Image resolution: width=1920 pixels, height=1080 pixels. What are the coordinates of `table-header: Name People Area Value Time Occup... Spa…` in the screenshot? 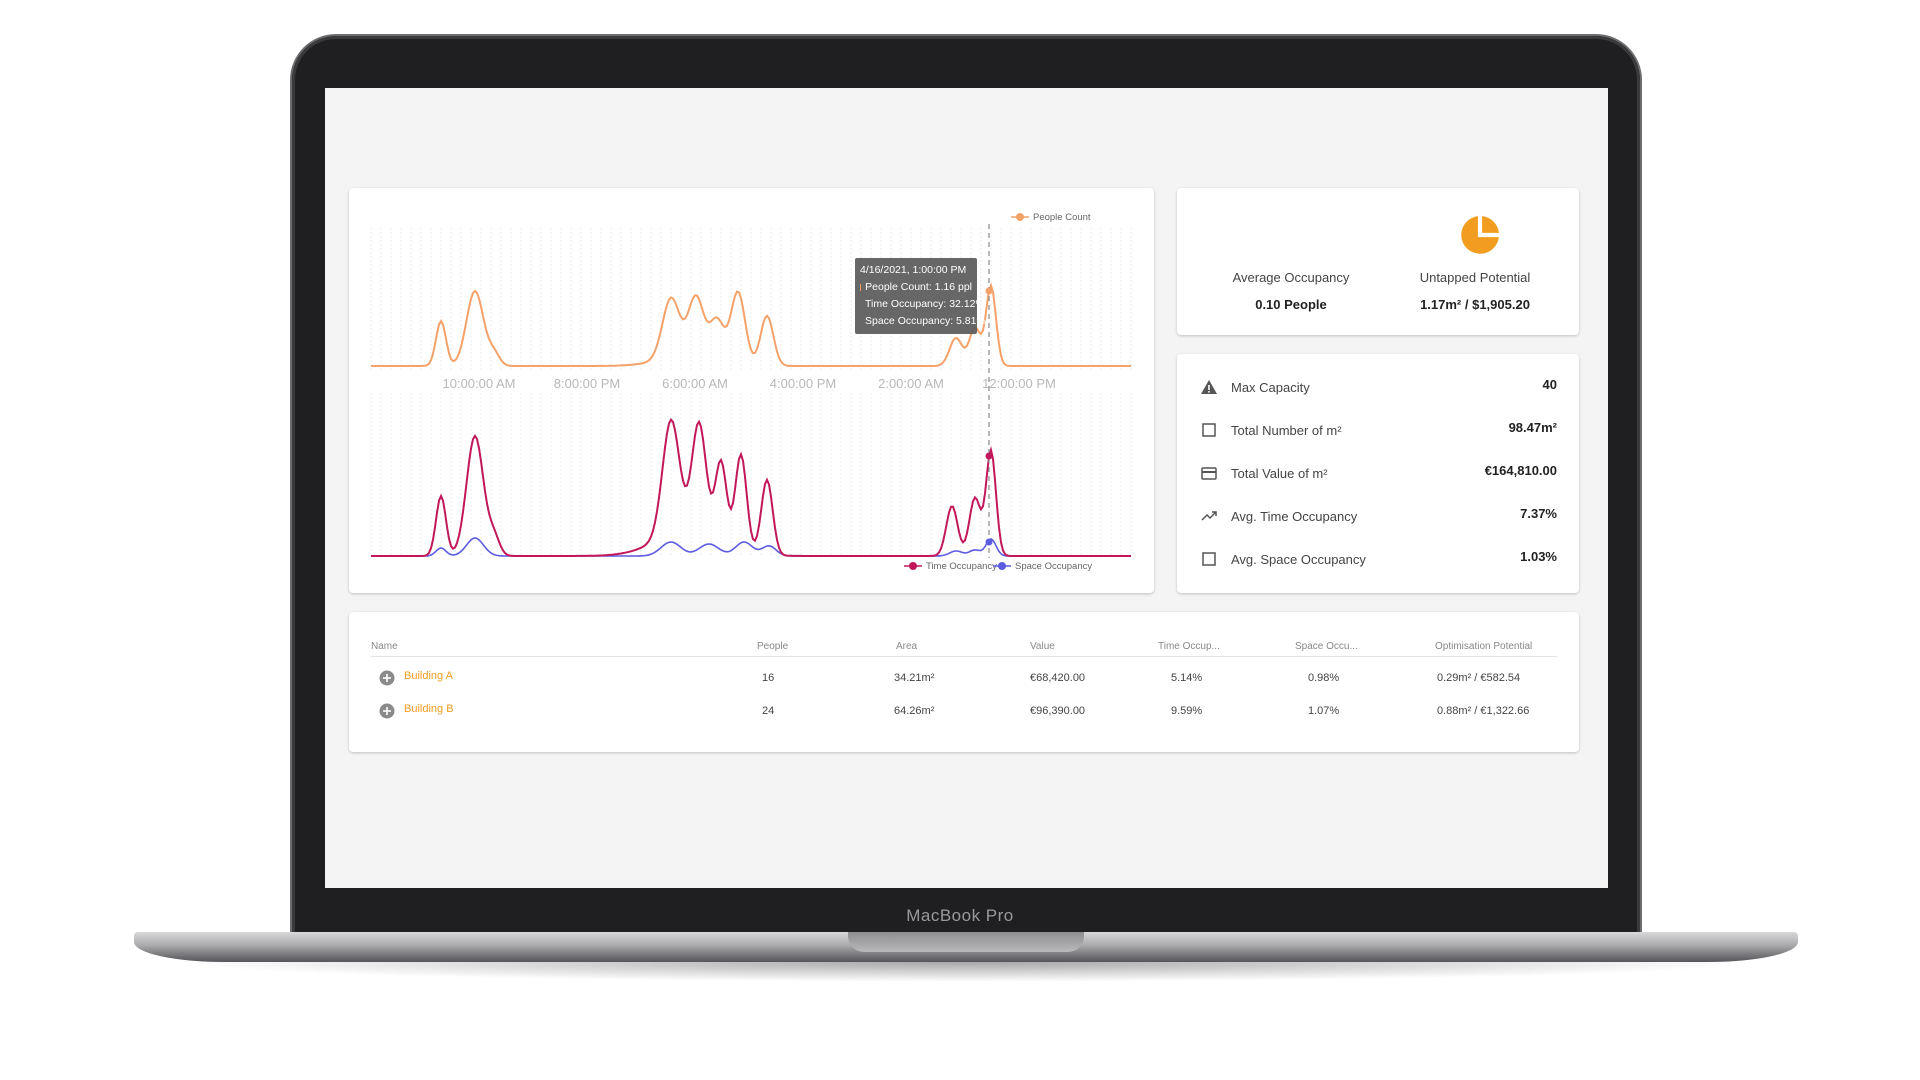 It's located at (964, 646).